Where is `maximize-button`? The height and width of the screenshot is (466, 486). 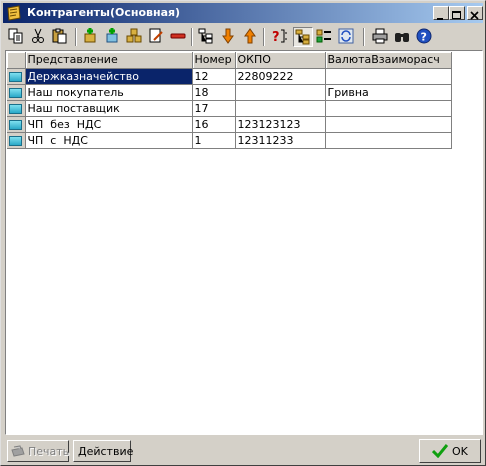
maximize-button is located at coordinates (457, 13).